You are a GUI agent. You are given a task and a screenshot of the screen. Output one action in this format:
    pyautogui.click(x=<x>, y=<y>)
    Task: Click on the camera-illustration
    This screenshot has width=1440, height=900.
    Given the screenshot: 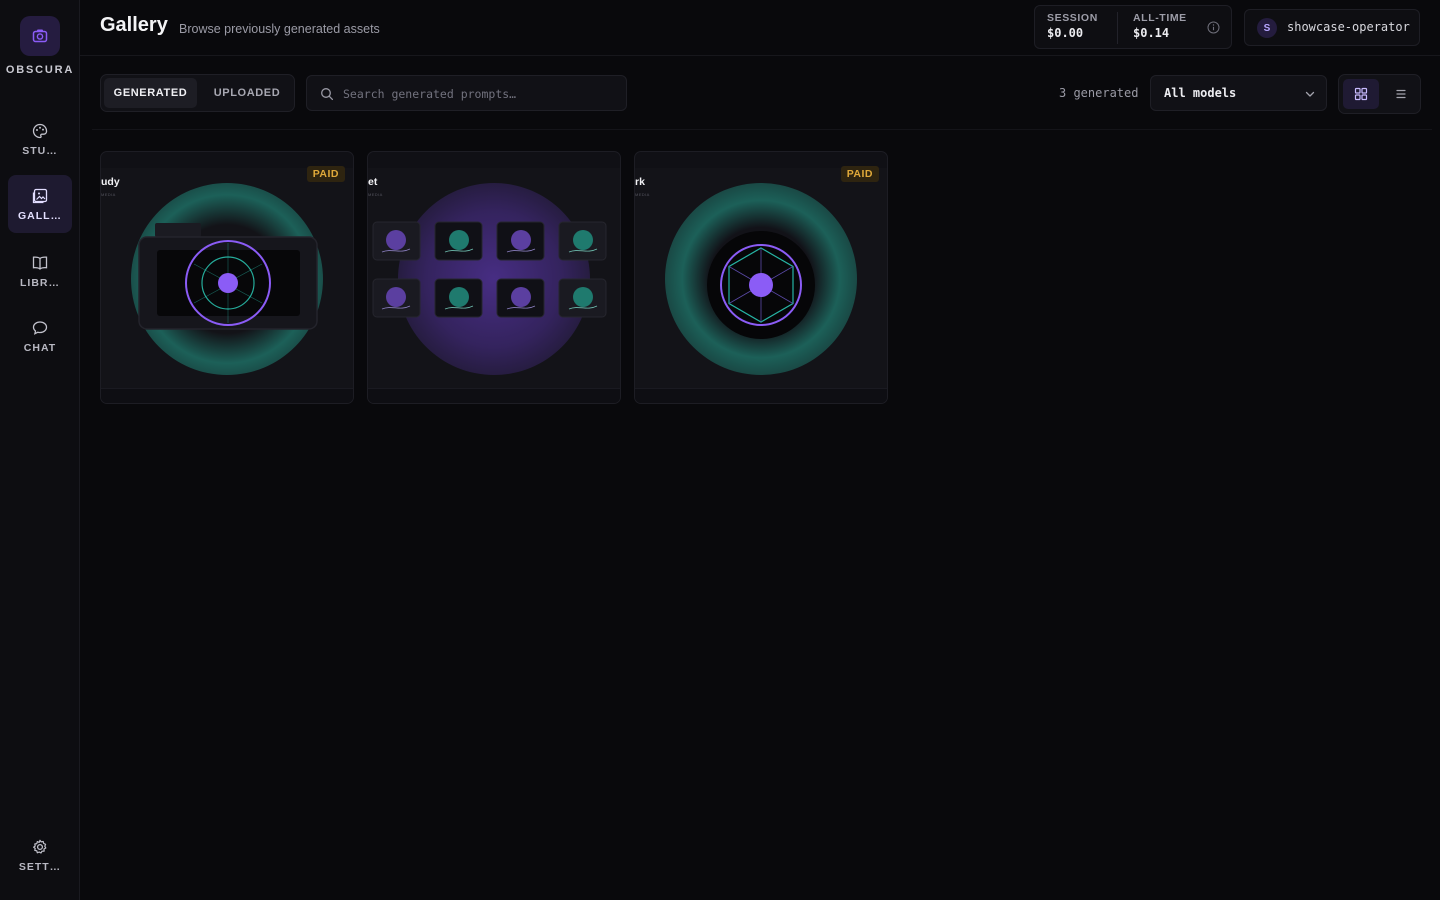 What is the action you would take?
    pyautogui.click(x=228, y=276)
    